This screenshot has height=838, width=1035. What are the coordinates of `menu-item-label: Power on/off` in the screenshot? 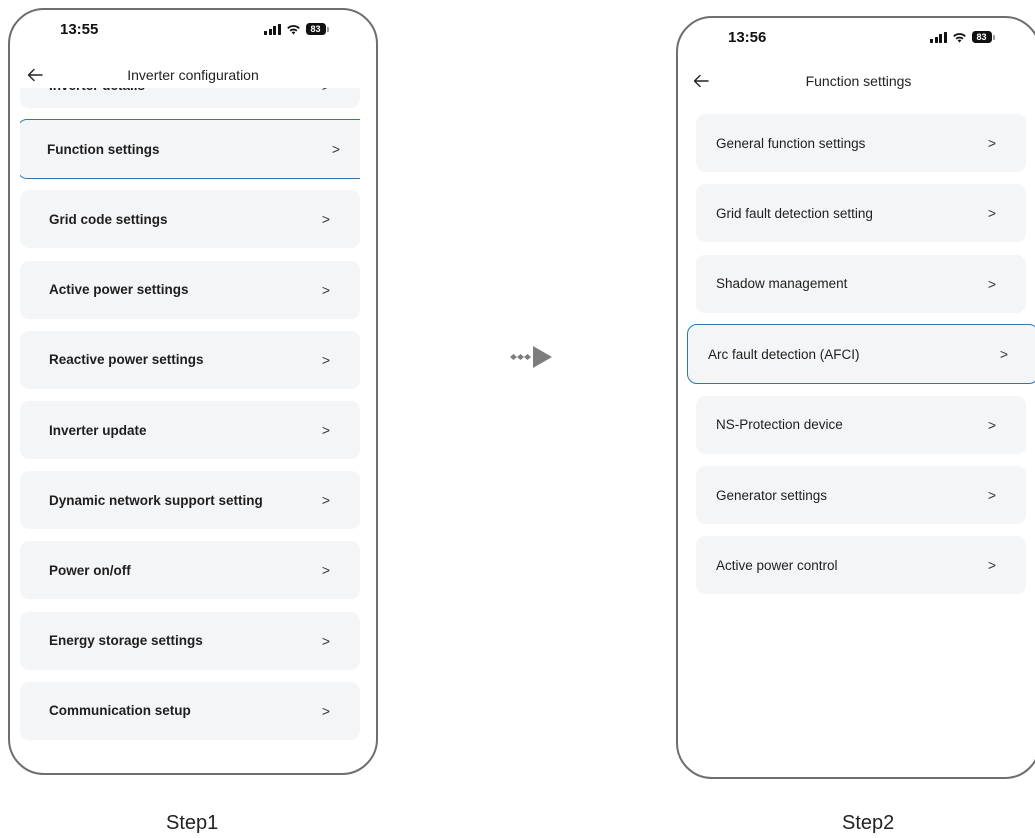 It's located at (90, 570).